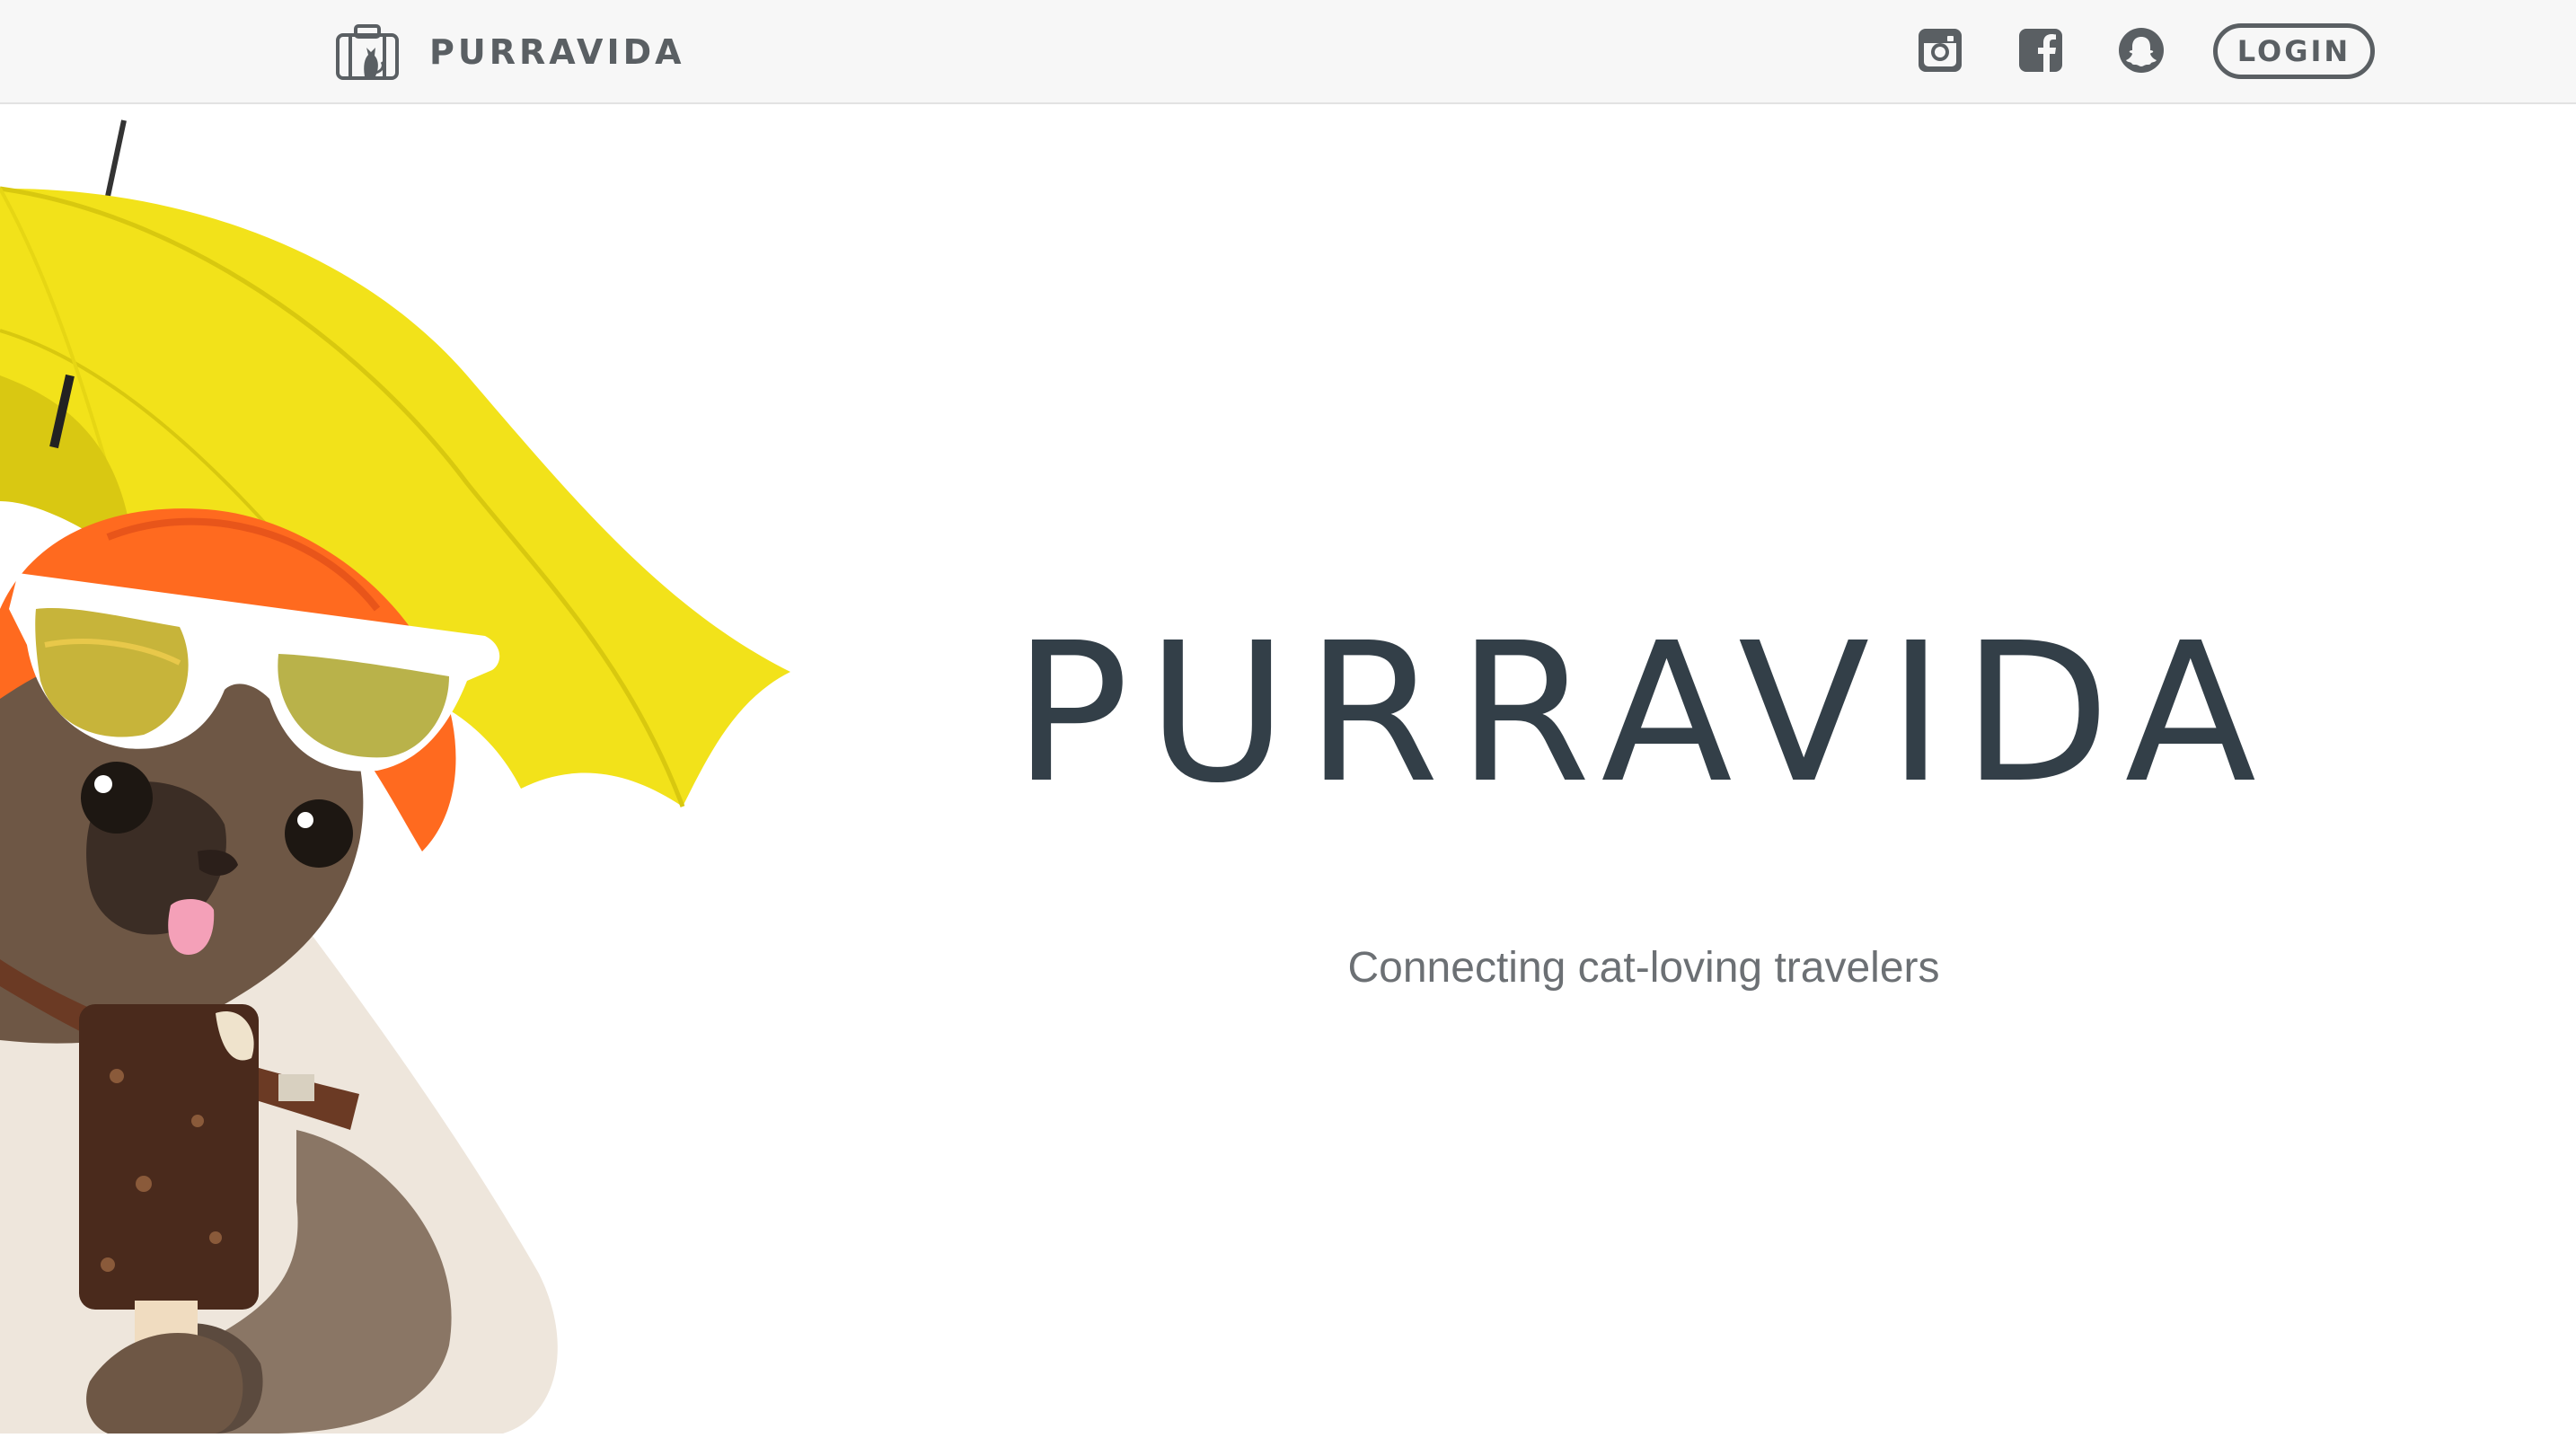 The width and height of the screenshot is (2576, 1438). Describe the element at coordinates (557, 52) in the screenshot. I see `brand-name: PURRAVIDA` at that location.